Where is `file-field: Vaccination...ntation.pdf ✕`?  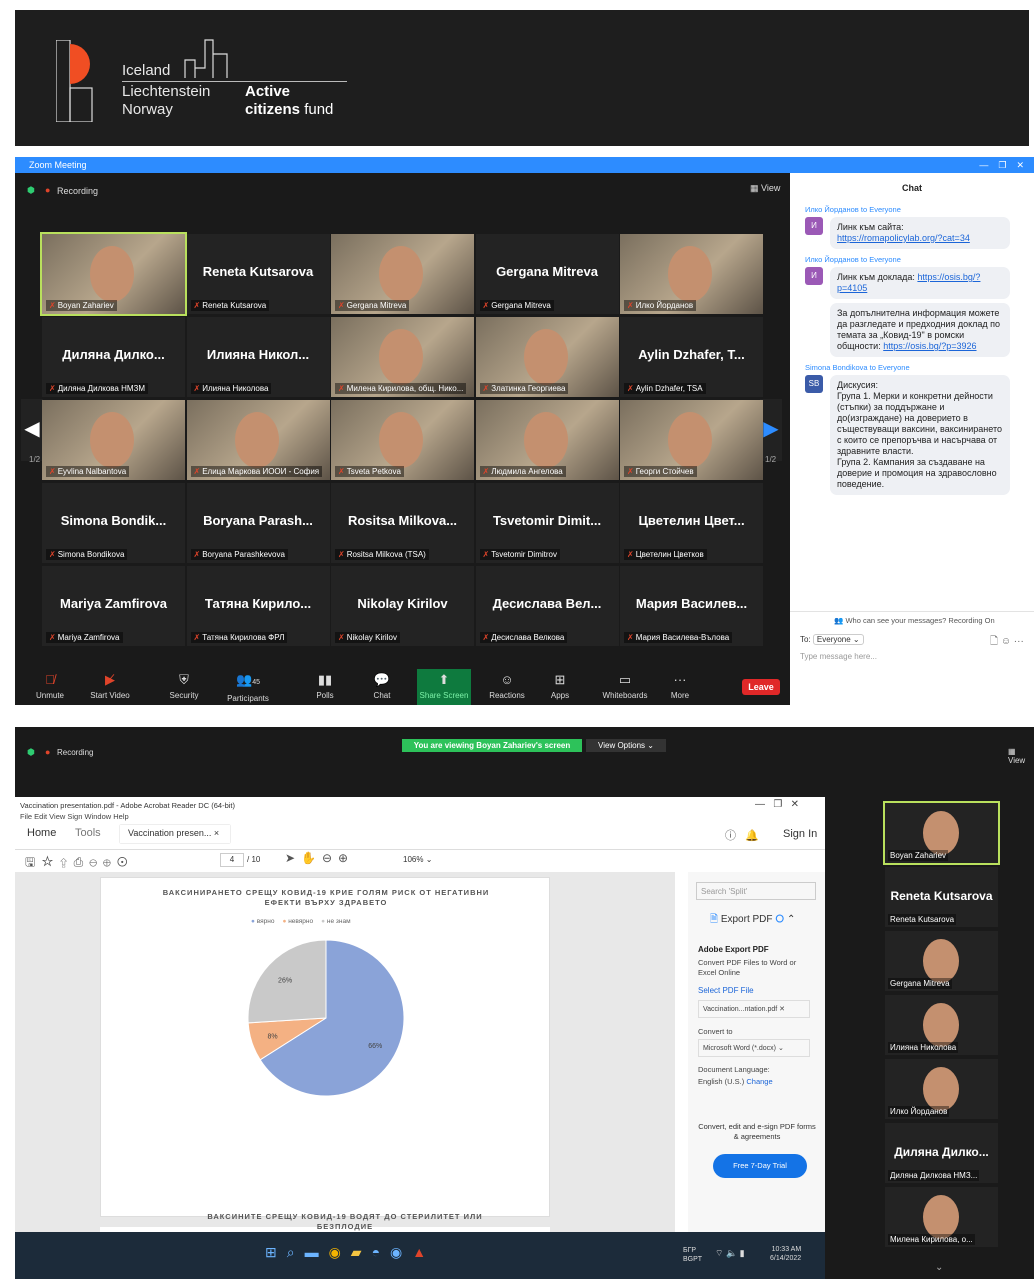
file-field: Vaccination...ntation.pdf ✕ is located at coordinates (754, 1009).